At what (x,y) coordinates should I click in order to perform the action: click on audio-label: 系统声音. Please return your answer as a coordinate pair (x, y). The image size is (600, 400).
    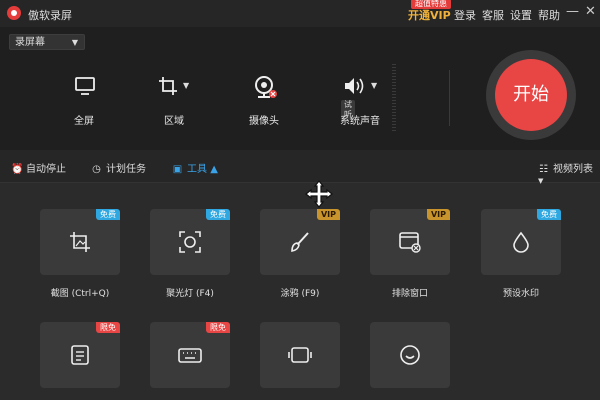
    Looking at the image, I should click on (360, 121).